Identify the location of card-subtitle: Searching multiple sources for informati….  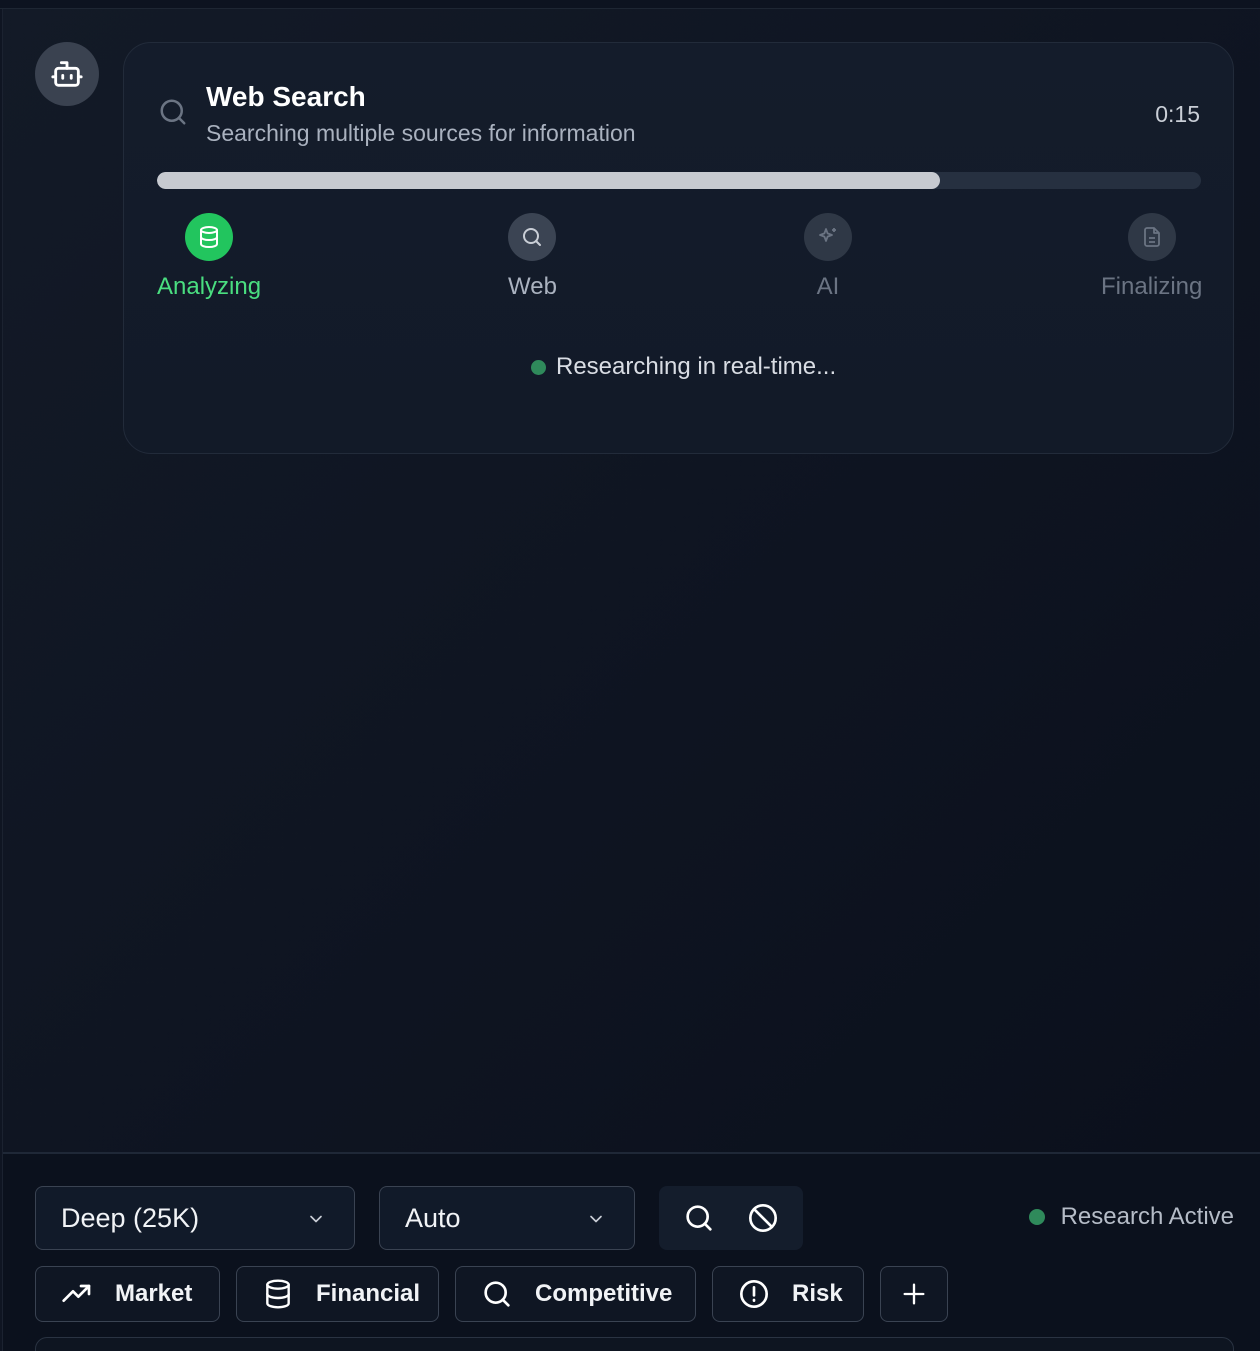
(421, 133).